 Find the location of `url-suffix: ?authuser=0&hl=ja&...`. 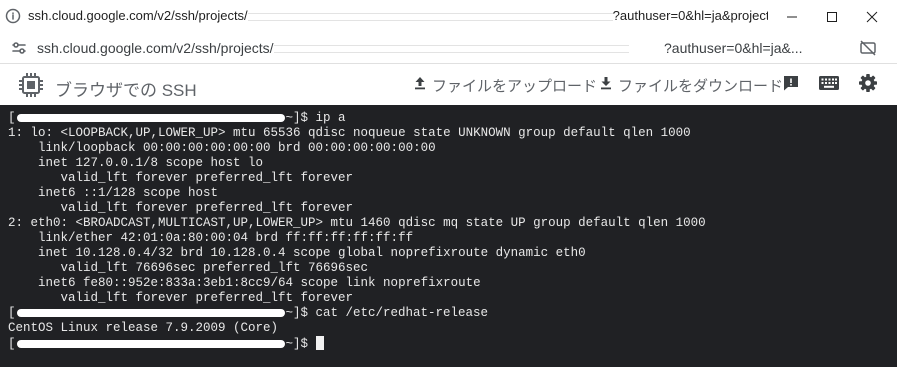

url-suffix: ?authuser=0&hl=ja&... is located at coordinates (733, 48).